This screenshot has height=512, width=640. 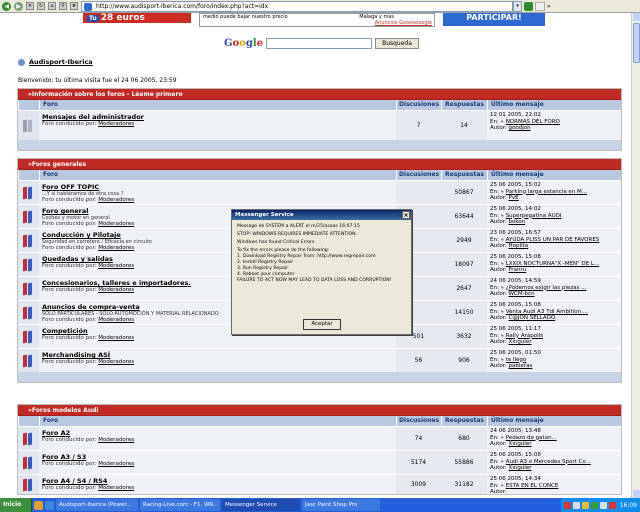 What do you see at coordinates (74, 6) in the screenshot?
I see `favorites-icon: ★` at bounding box center [74, 6].